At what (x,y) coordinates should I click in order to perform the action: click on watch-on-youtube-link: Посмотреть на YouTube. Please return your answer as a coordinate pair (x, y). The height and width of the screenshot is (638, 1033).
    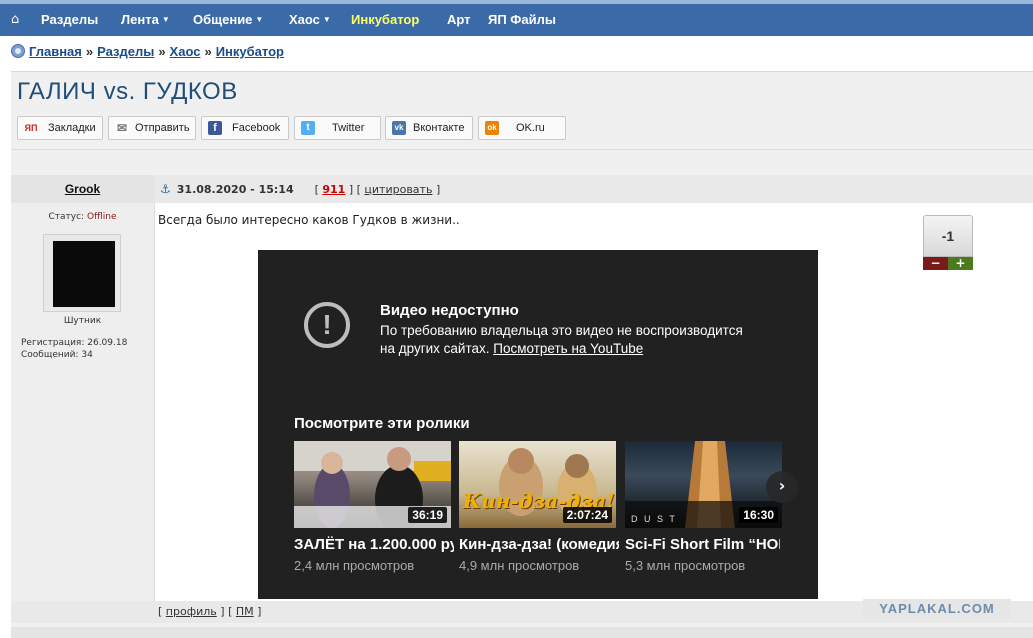
    Looking at the image, I should click on (568, 348).